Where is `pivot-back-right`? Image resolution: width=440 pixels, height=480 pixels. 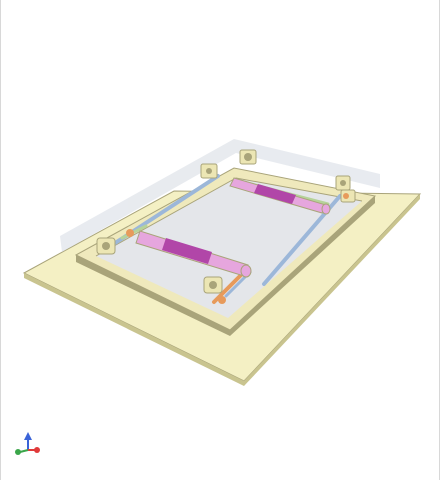
pivot-back-right is located at coordinates (343, 183).